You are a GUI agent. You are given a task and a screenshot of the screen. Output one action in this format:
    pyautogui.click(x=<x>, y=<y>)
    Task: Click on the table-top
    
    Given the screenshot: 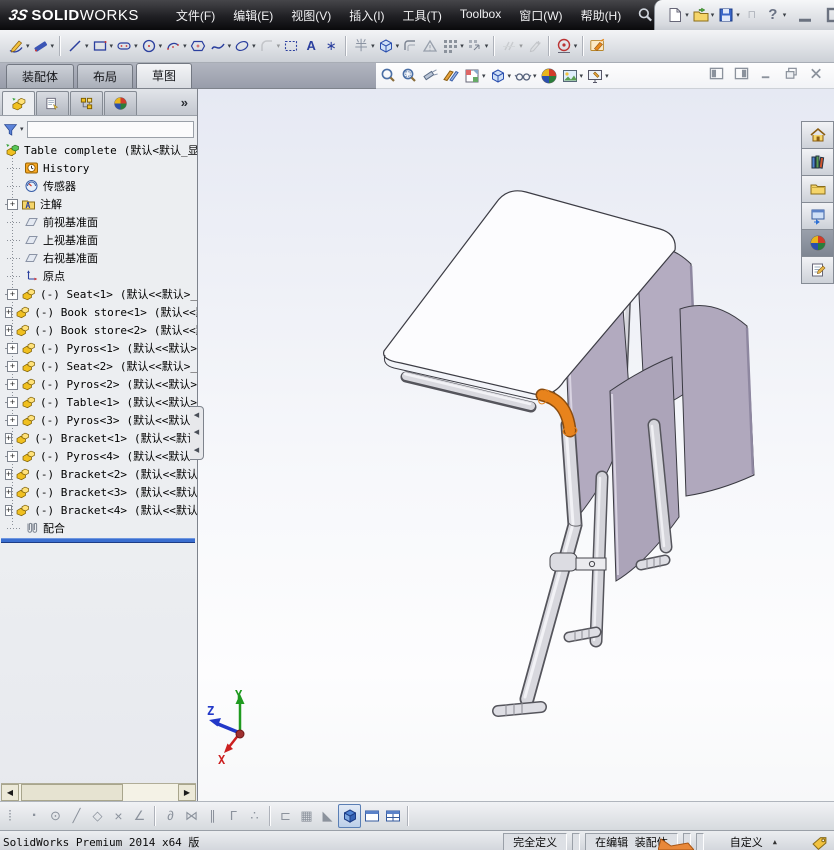 What is the action you would take?
    pyautogui.click(x=529, y=293)
    